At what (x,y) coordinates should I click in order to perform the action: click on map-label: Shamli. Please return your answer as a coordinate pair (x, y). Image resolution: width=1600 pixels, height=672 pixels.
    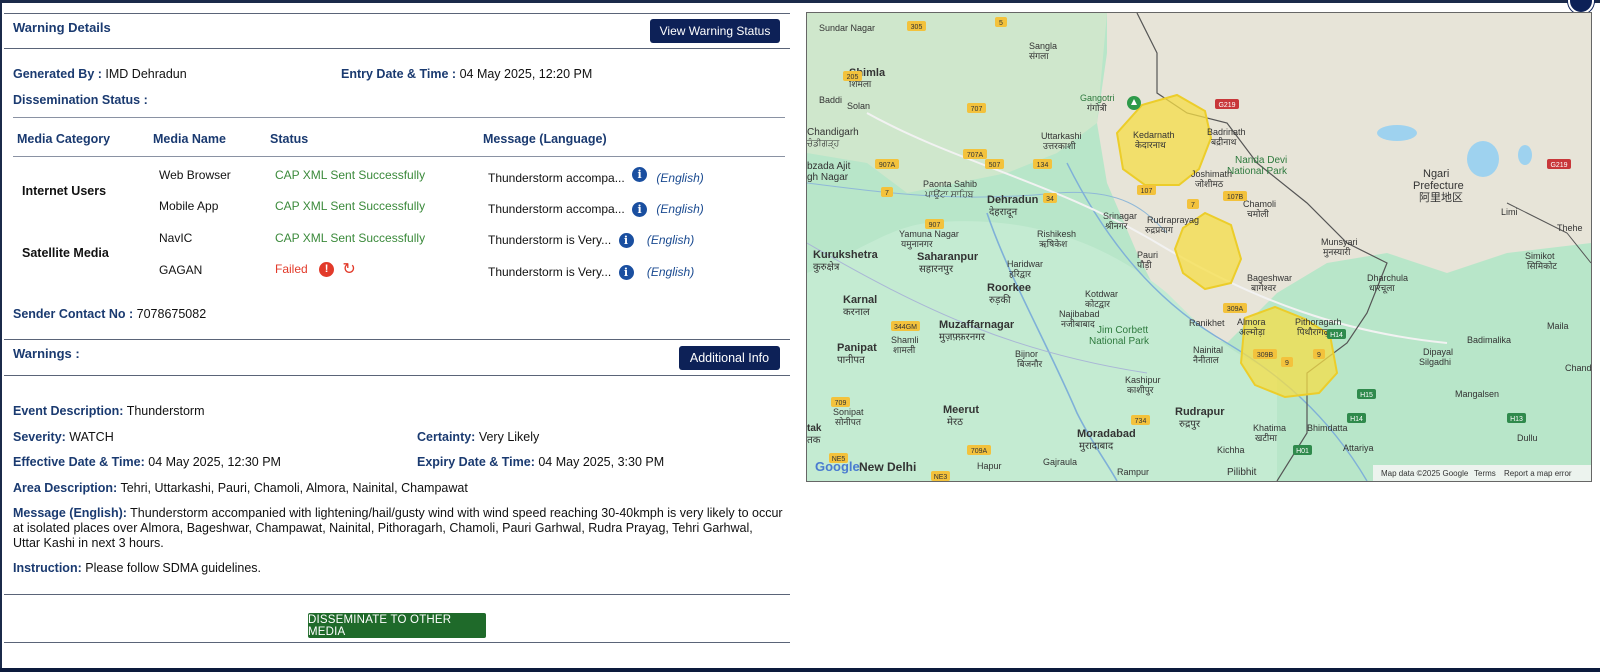
    Looking at the image, I should click on (905, 340).